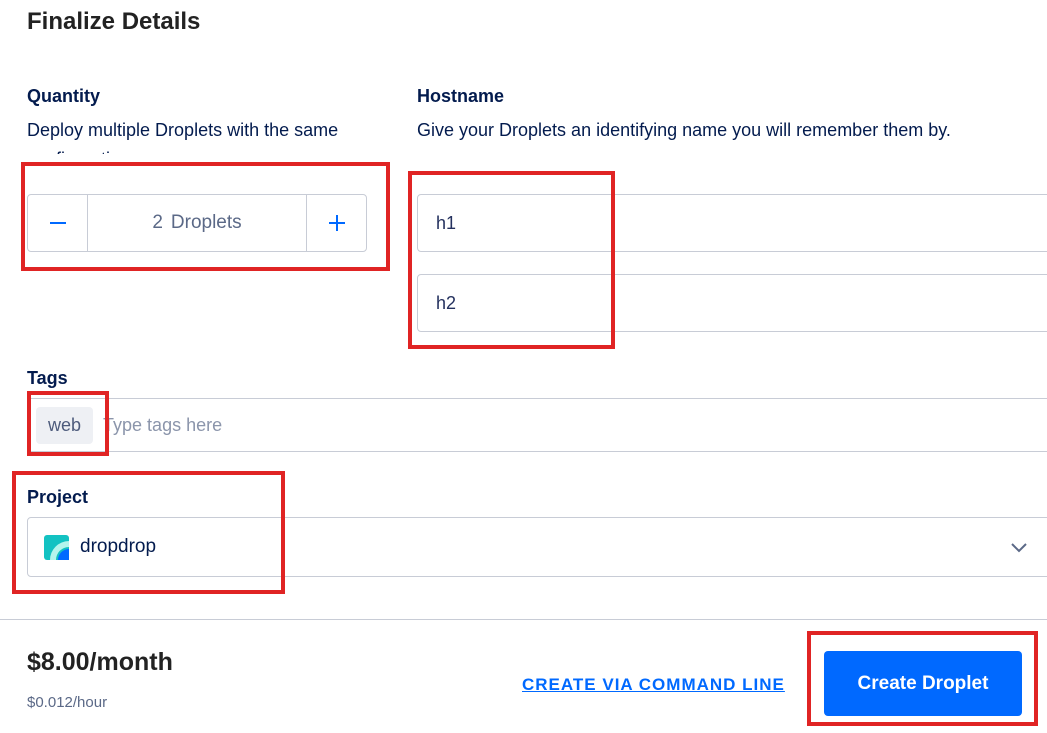  I want to click on minus-icon, so click(57, 223).